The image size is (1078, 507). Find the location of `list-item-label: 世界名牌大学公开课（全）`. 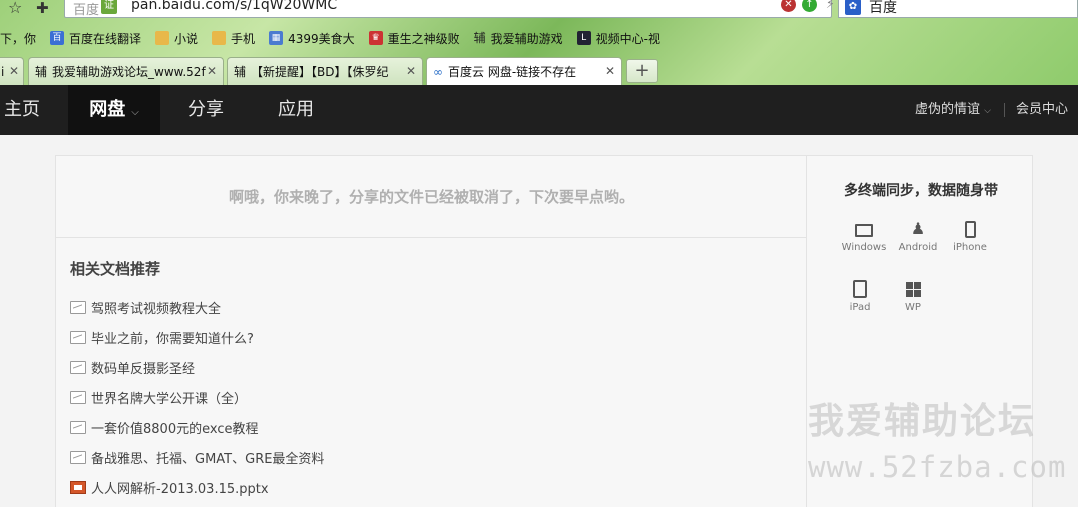

list-item-label: 世界名牌大学公开课（全） is located at coordinates (169, 397).